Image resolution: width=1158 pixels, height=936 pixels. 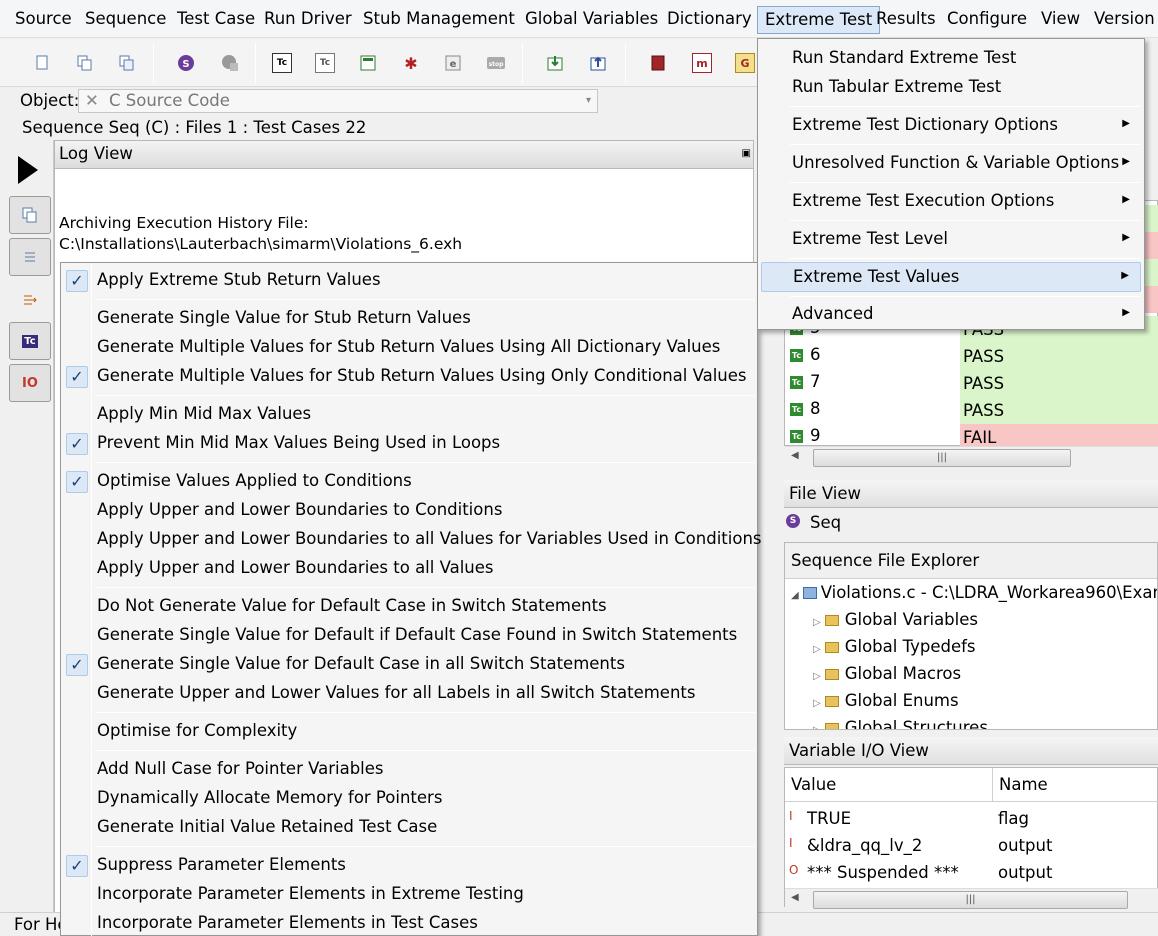 I want to click on table-row: Tc 9 FAIL, so click(x=973, y=435).